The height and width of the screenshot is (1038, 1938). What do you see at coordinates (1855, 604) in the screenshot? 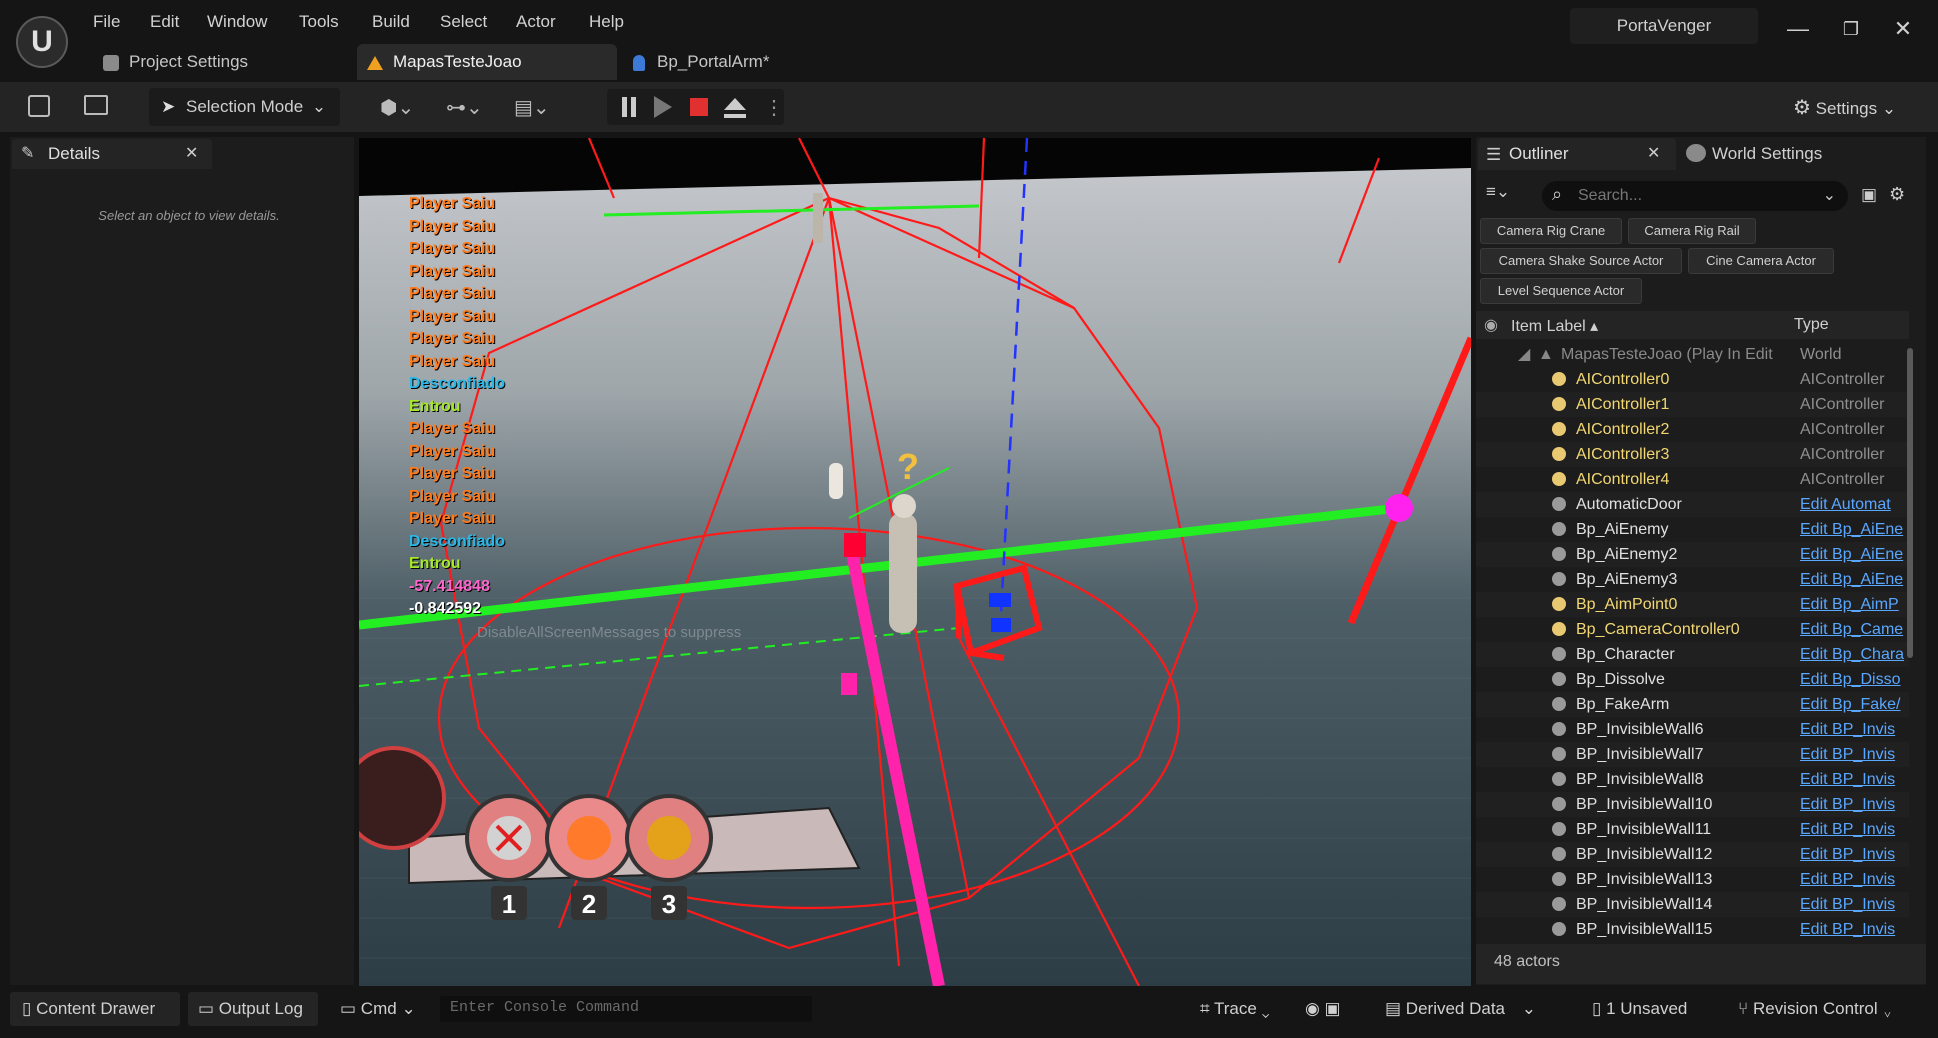
I see `edit-blueprint-link: Edit Bp_AimP` at bounding box center [1855, 604].